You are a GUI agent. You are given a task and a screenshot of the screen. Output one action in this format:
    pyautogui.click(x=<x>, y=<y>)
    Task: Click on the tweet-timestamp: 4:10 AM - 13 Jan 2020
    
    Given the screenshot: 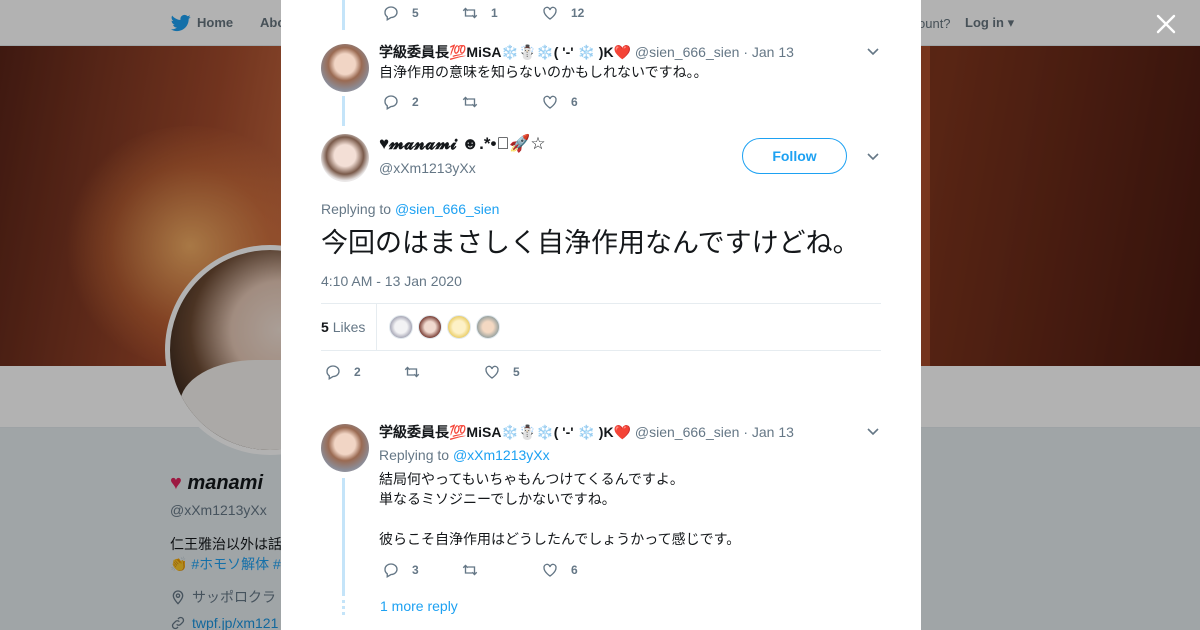 What is the action you would take?
    pyautogui.click(x=391, y=281)
    